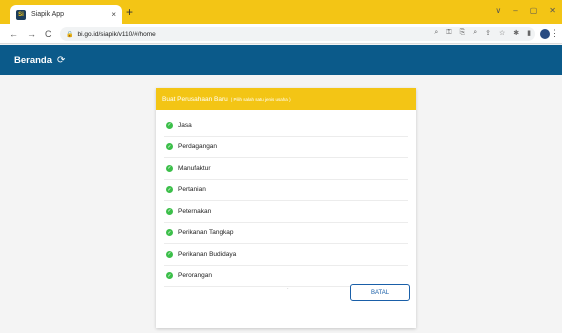  I want to click on list-item-pertanian: ✓ Pertanian, so click(286, 190).